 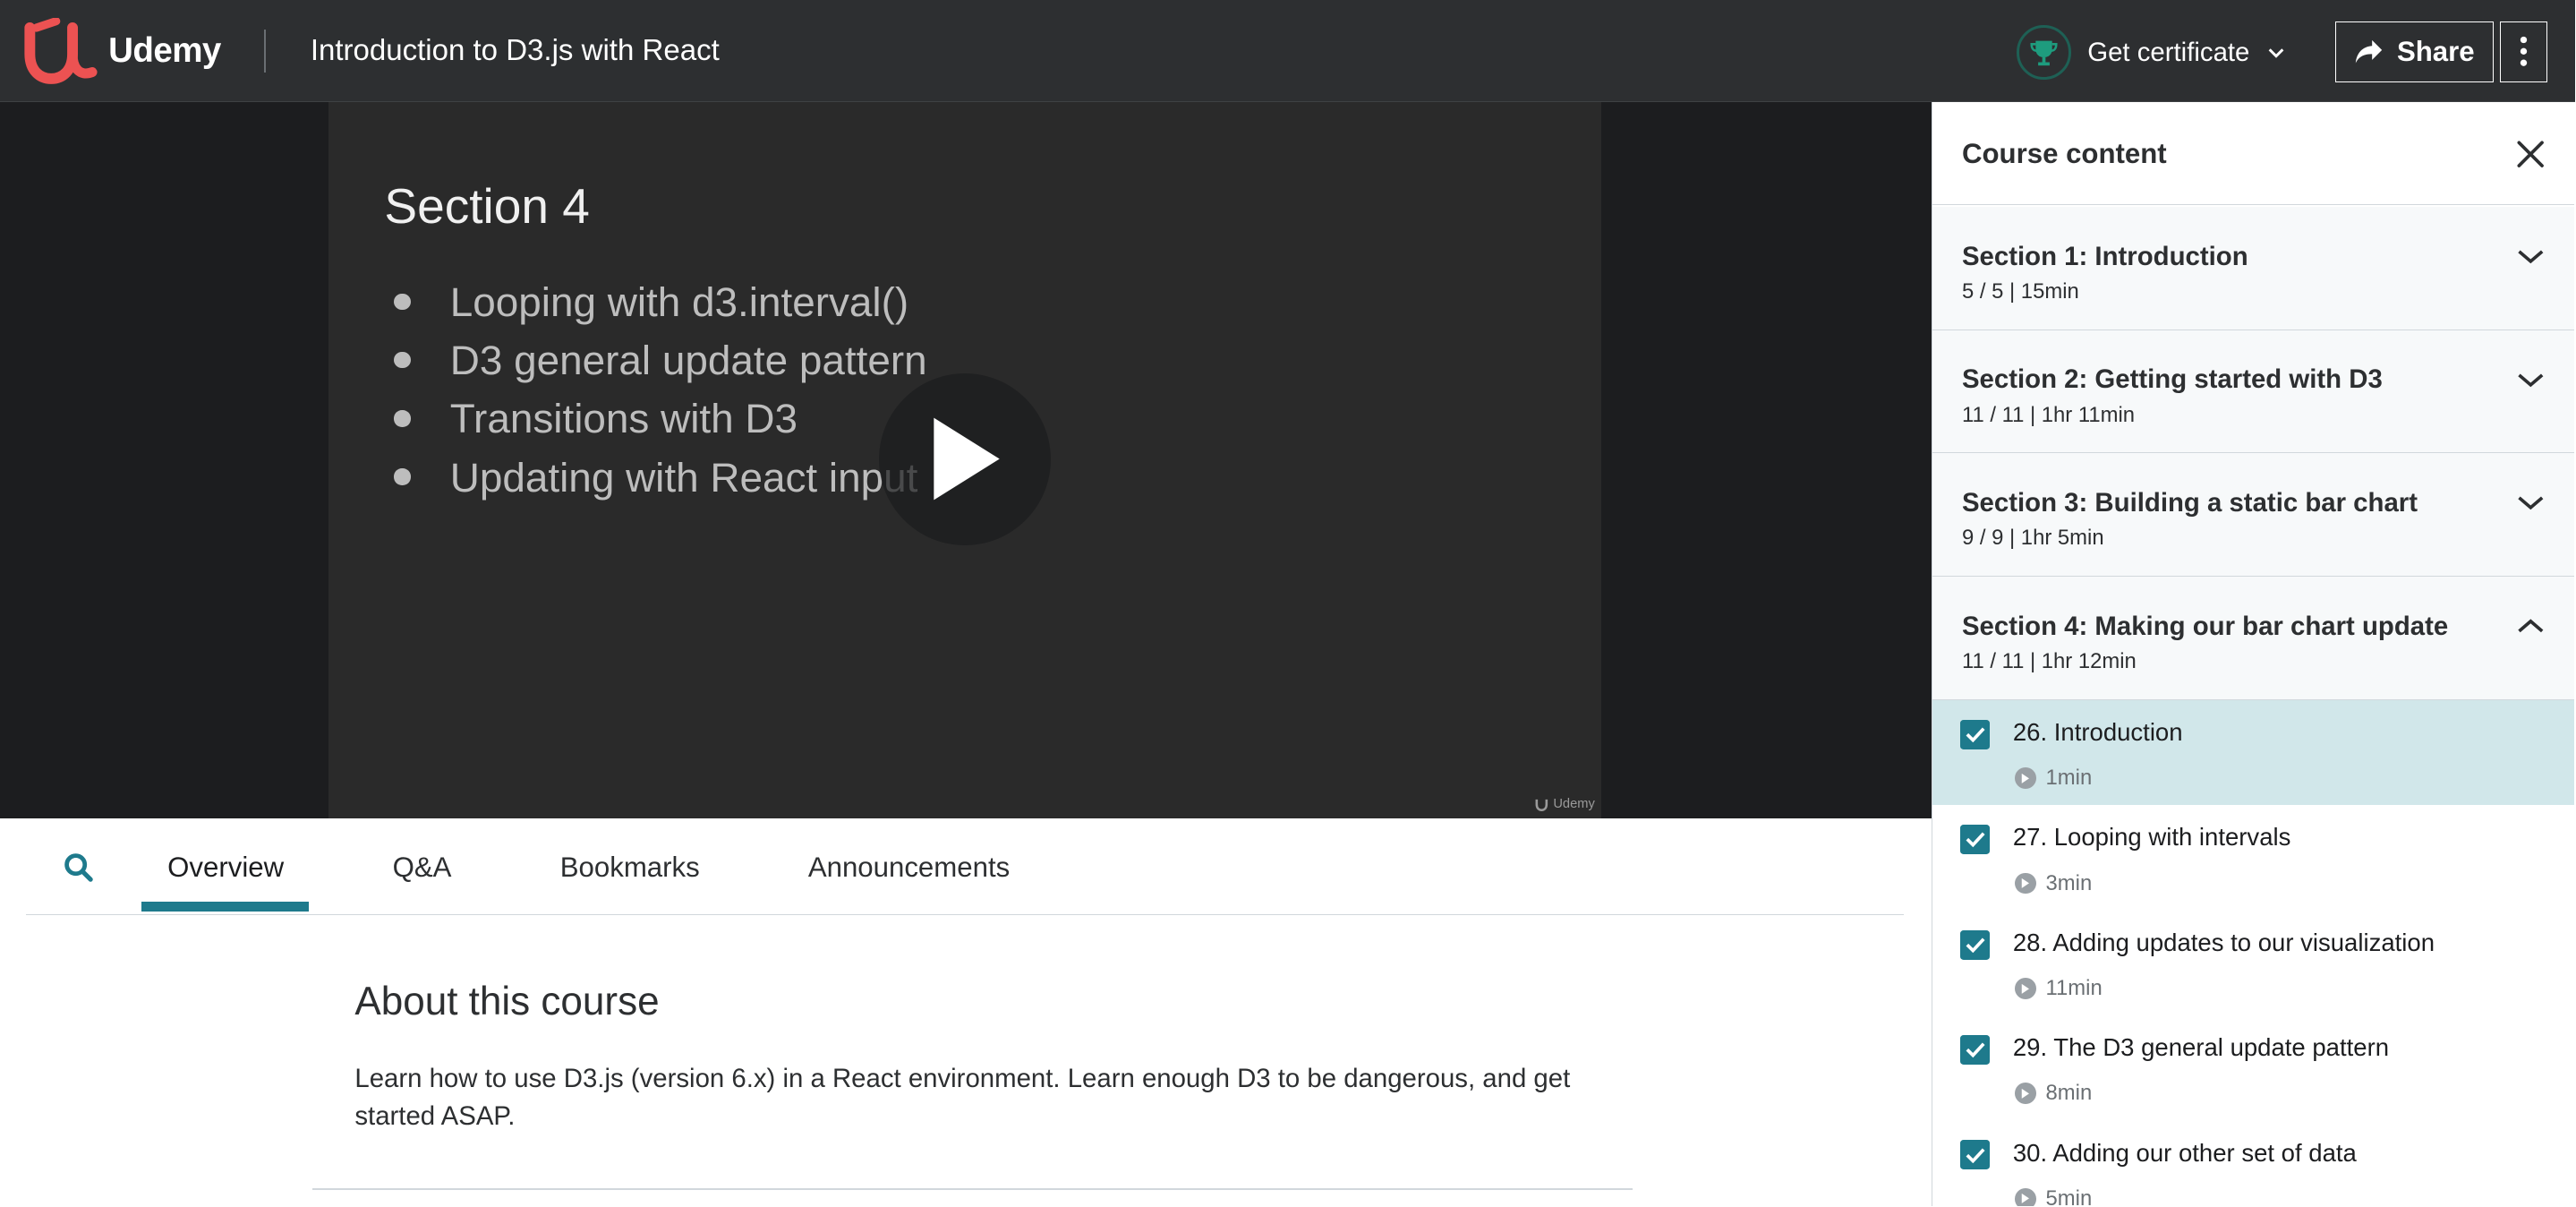 I want to click on slide-bullet: Transitions with D3, so click(x=659, y=418).